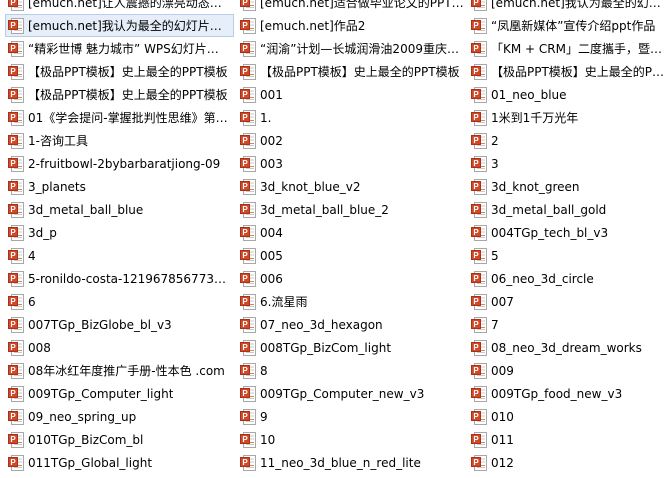  What do you see at coordinates (119, 278) in the screenshot?
I see `file-item: P 5-ronildo-costa-1219678567731364` at bounding box center [119, 278].